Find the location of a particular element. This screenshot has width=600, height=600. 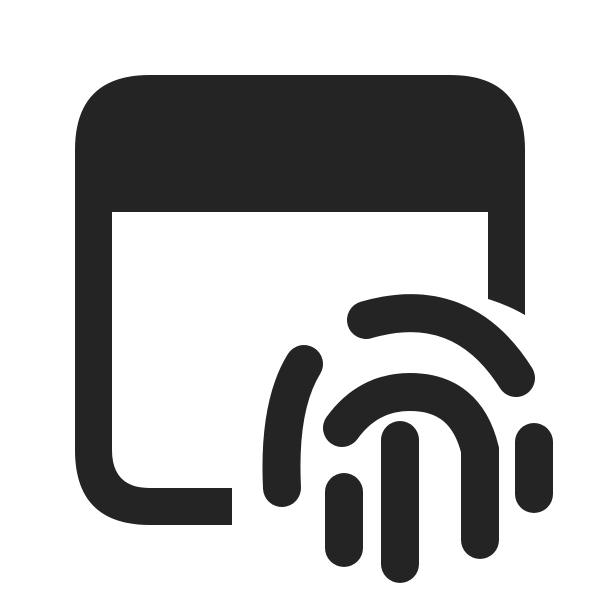

fingerprint-left-arc is located at coordinates (292, 426).